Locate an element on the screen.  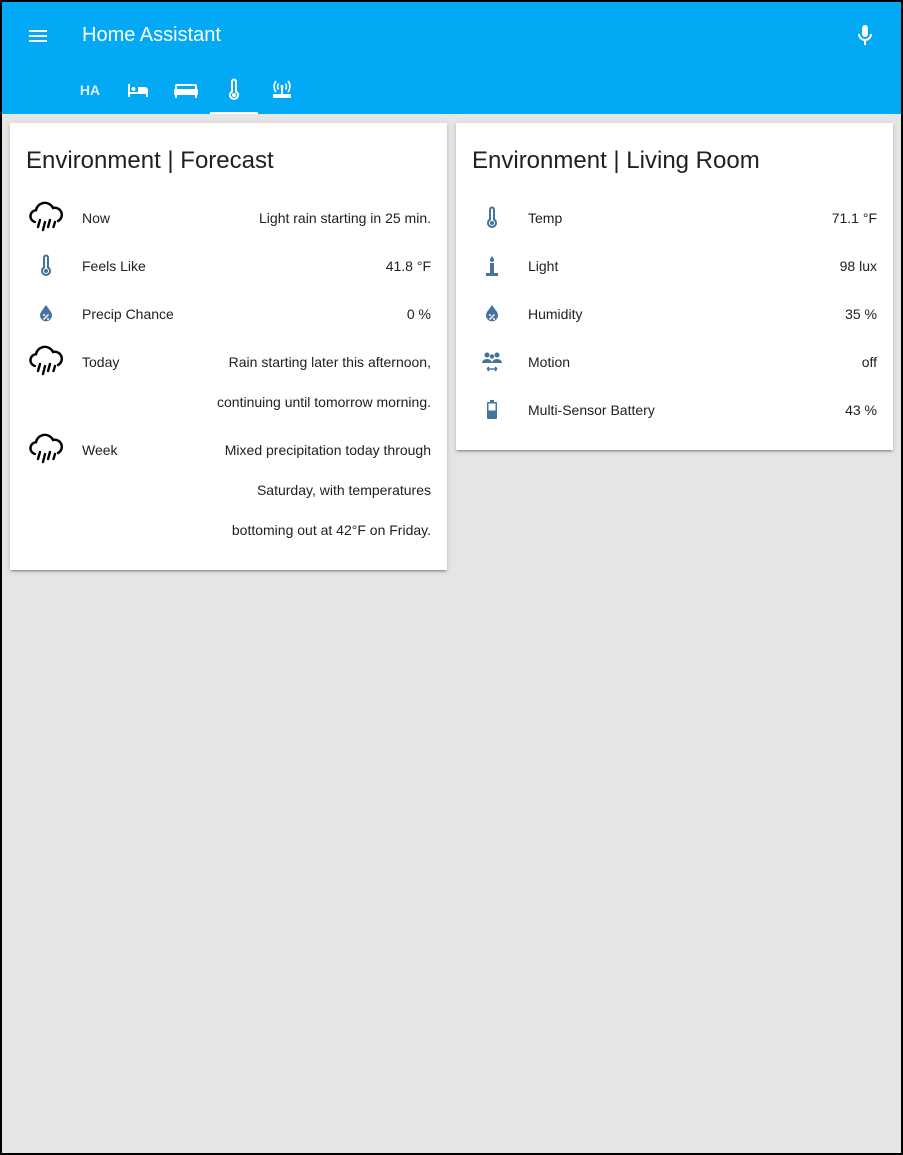
living-battery-label: Multi-Sensor Battery is located at coordinates (591, 410).